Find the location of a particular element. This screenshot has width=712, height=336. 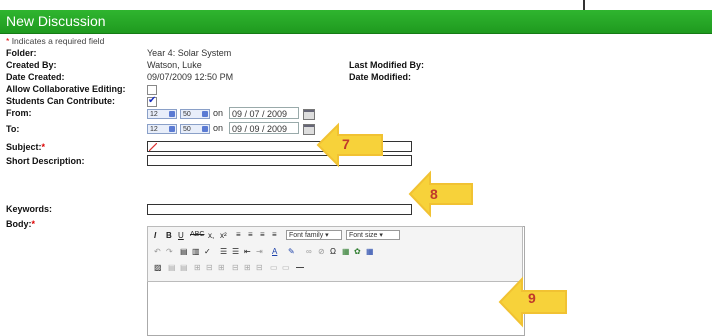

callout-number-7: 7 is located at coordinates (346, 144).